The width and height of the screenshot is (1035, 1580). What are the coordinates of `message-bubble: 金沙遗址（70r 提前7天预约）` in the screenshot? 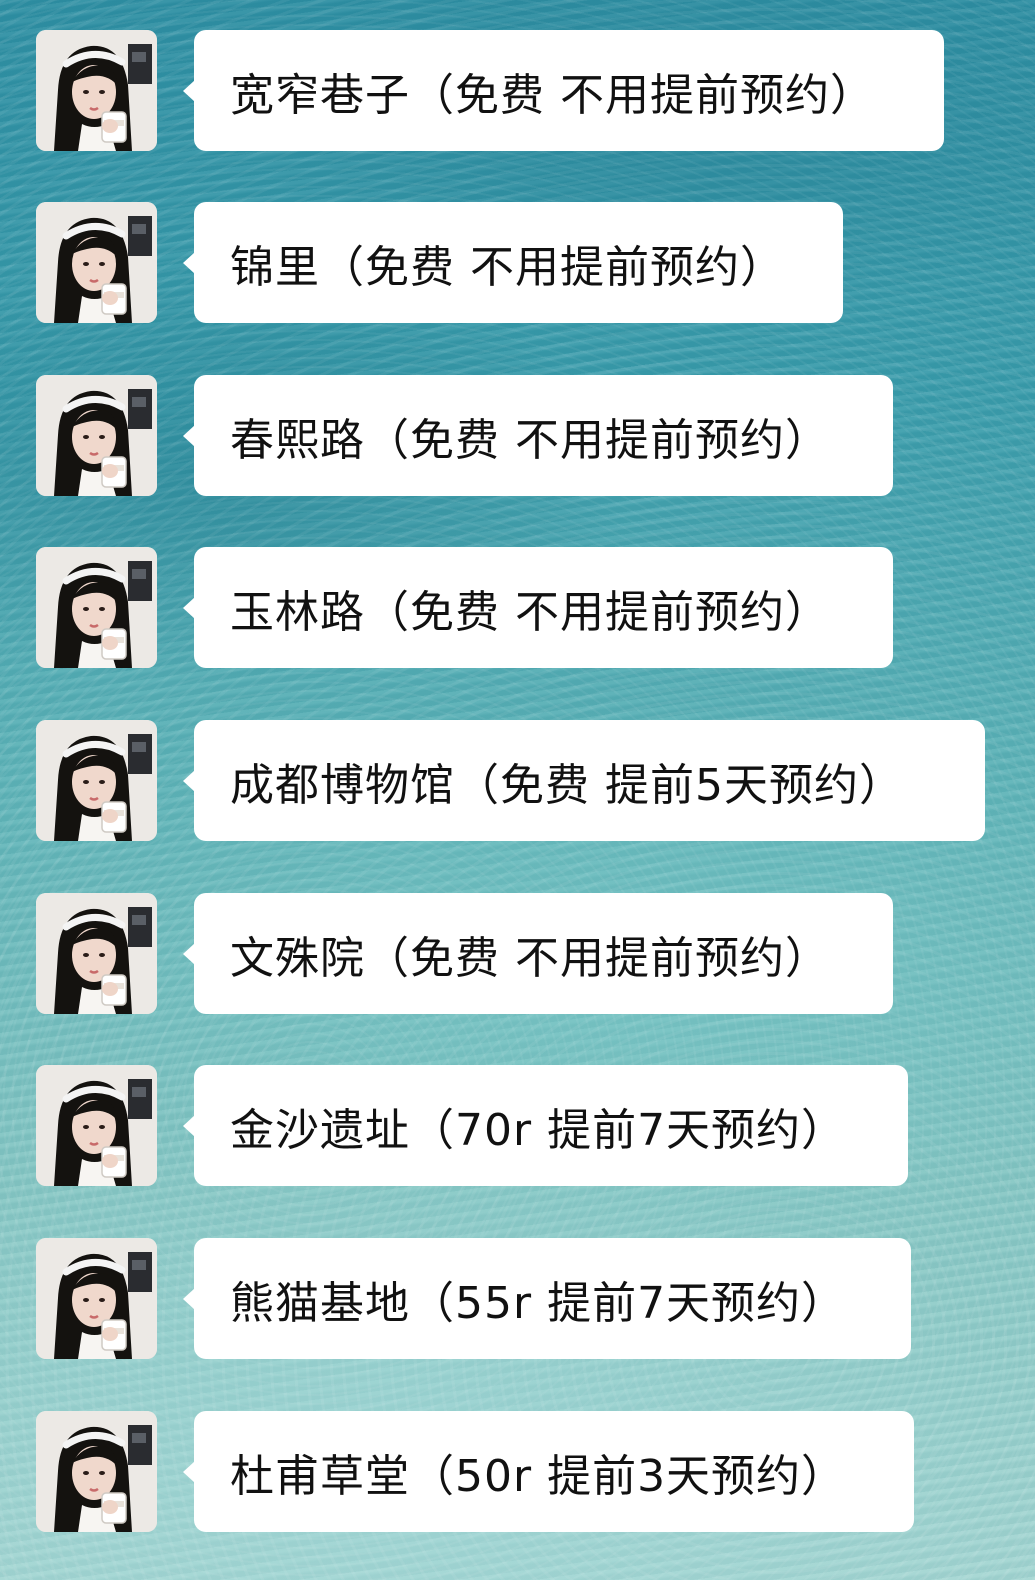 It's located at (545, 1125).